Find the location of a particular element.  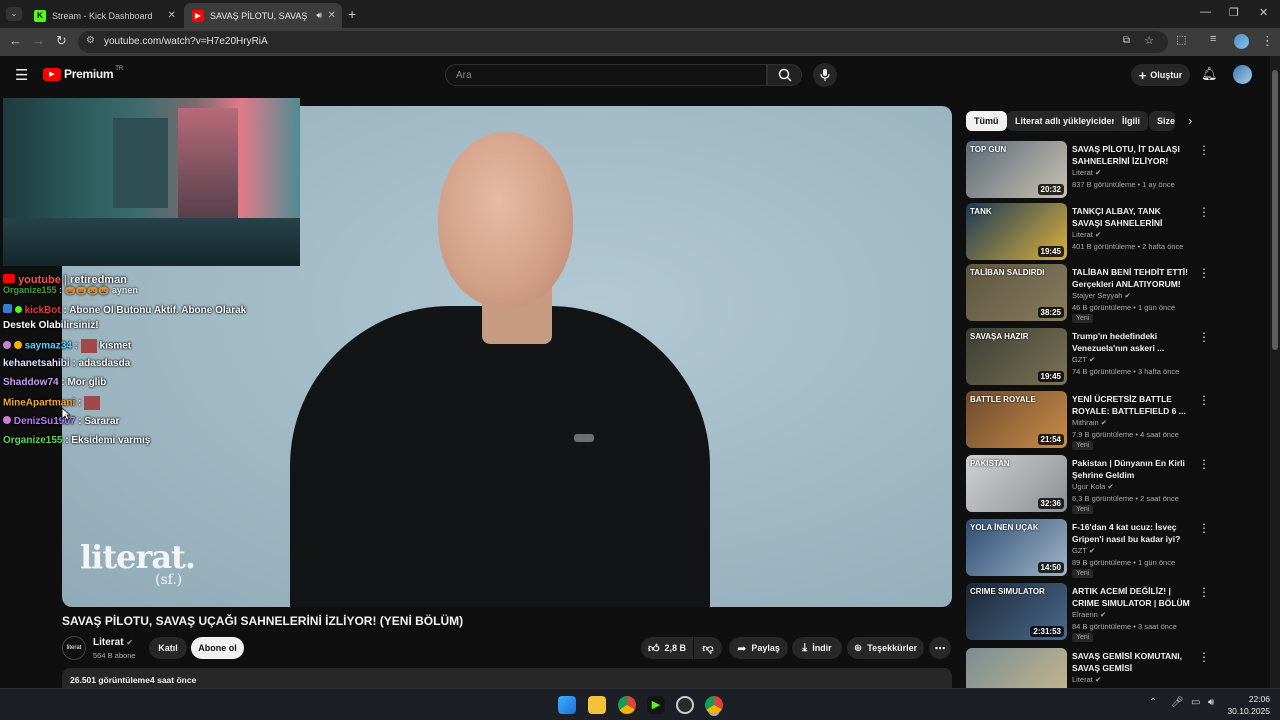

like-button: 👍︎ 2,8 B is located at coordinates (667, 648).